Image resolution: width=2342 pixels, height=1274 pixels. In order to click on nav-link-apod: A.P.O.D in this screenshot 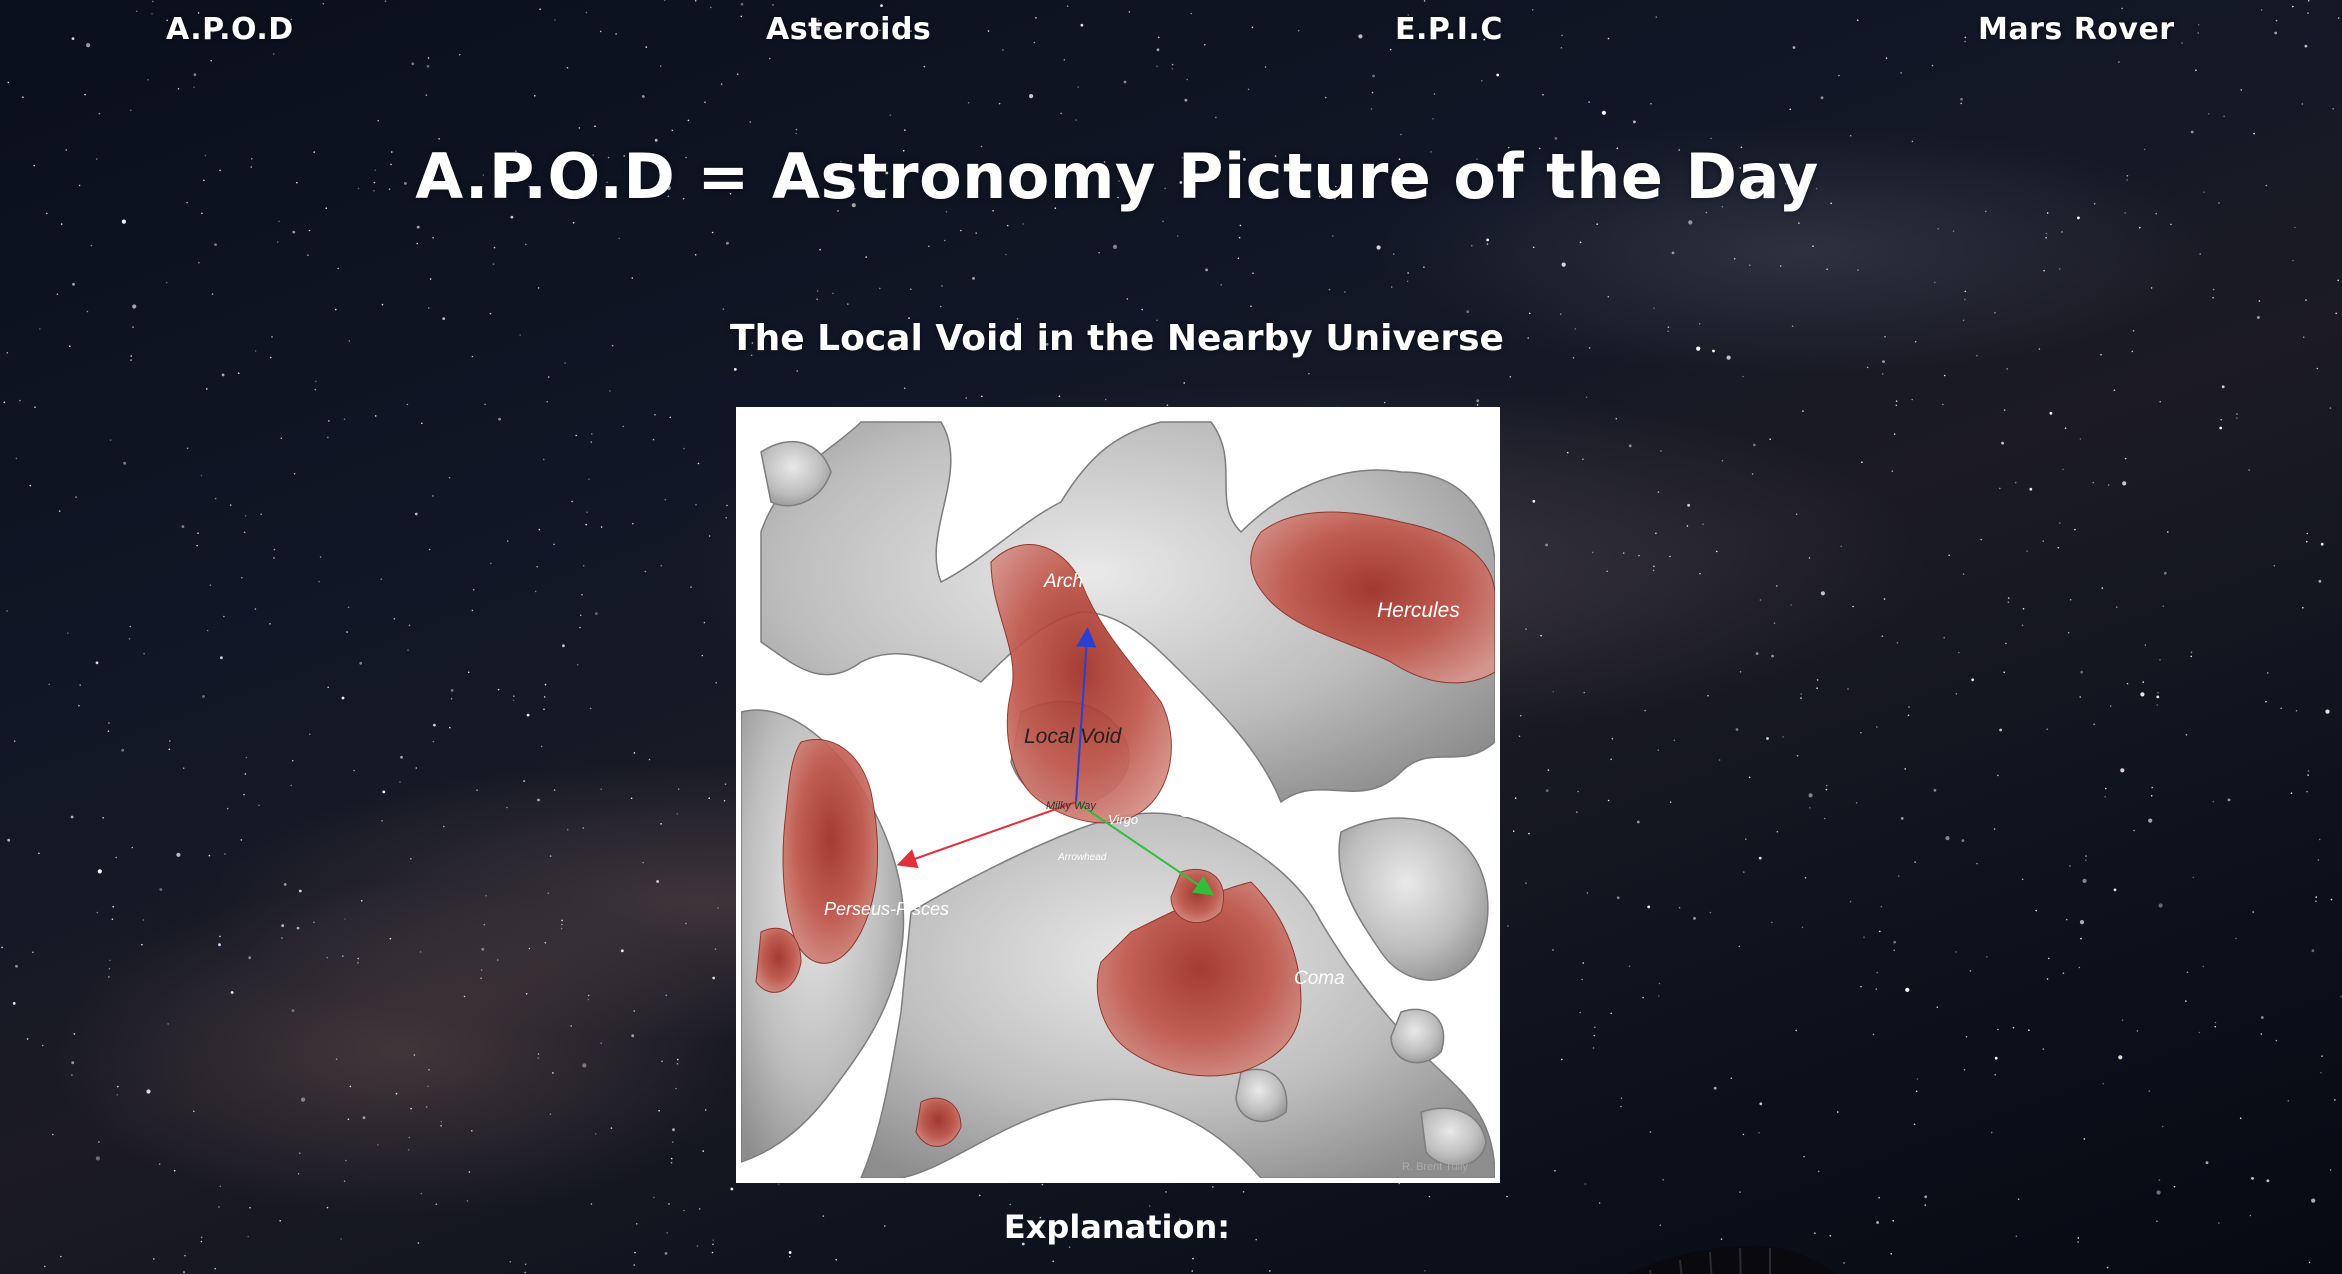, I will do `click(230, 29)`.